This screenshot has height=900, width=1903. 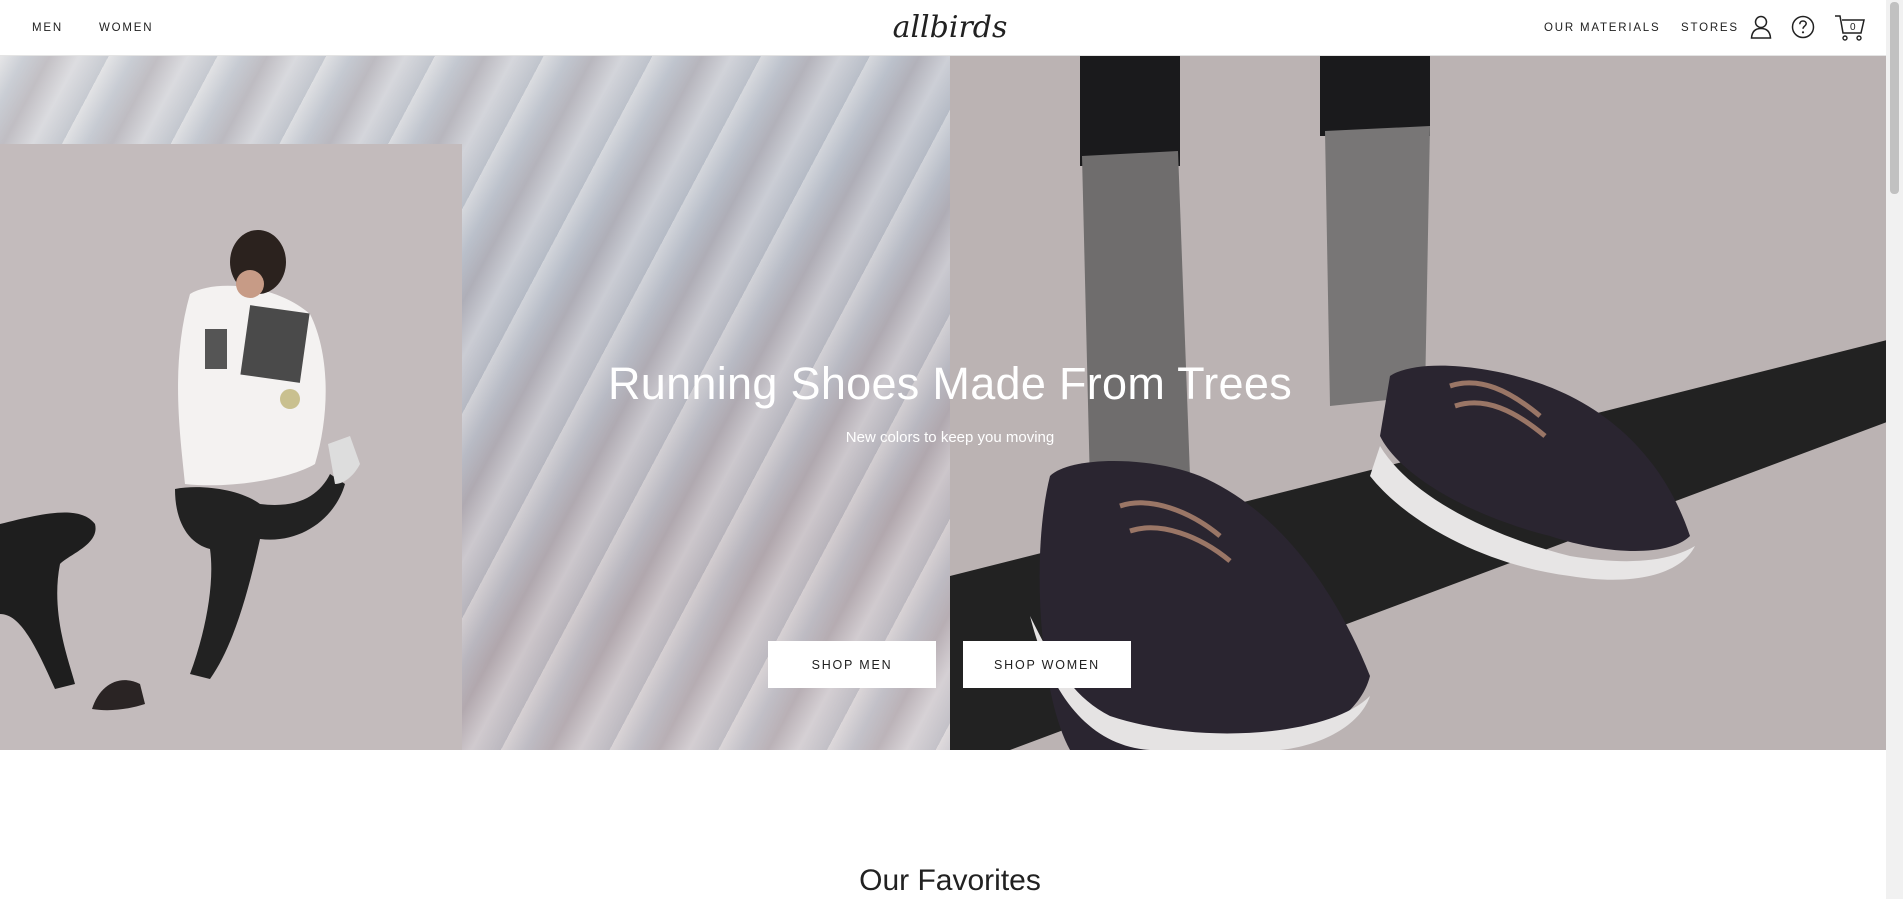 I want to click on nav-our-materials-link: OUR MATERIALS, so click(x=1602, y=28).